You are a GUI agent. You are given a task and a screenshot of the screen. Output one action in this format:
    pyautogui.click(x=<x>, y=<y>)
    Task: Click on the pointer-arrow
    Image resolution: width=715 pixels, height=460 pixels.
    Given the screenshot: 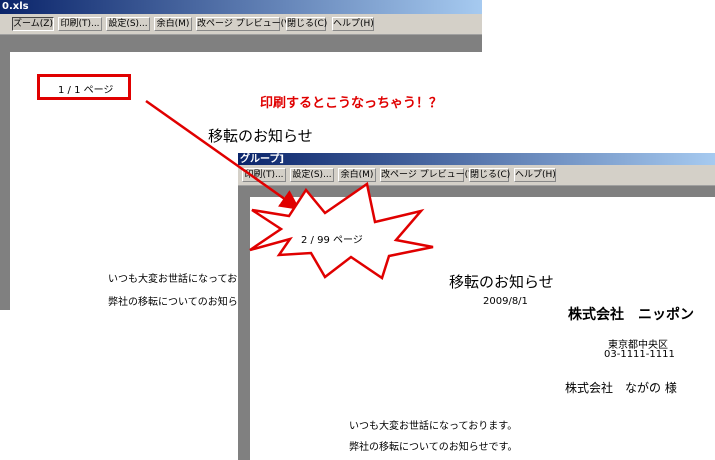 What is the action you would take?
    pyautogui.click(x=223, y=154)
    